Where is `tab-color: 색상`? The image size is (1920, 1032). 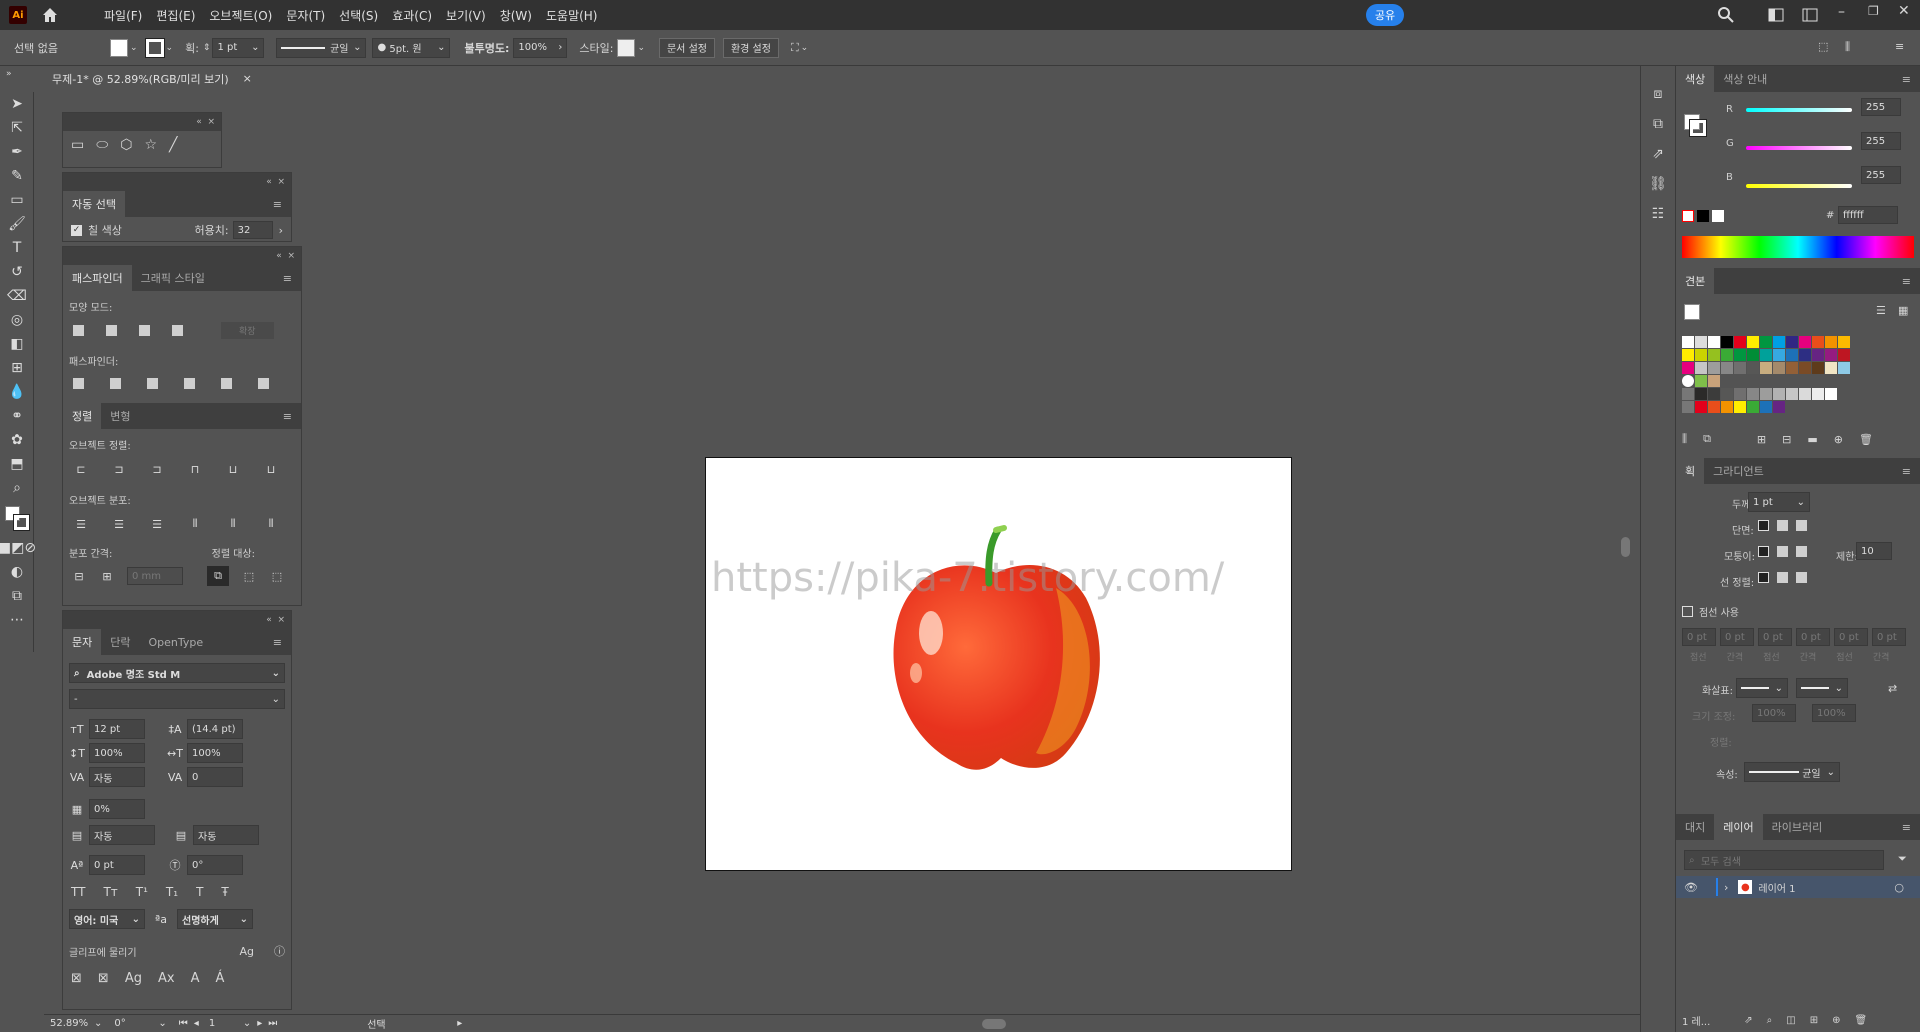
tab-color: 색상 is located at coordinates (1695, 79).